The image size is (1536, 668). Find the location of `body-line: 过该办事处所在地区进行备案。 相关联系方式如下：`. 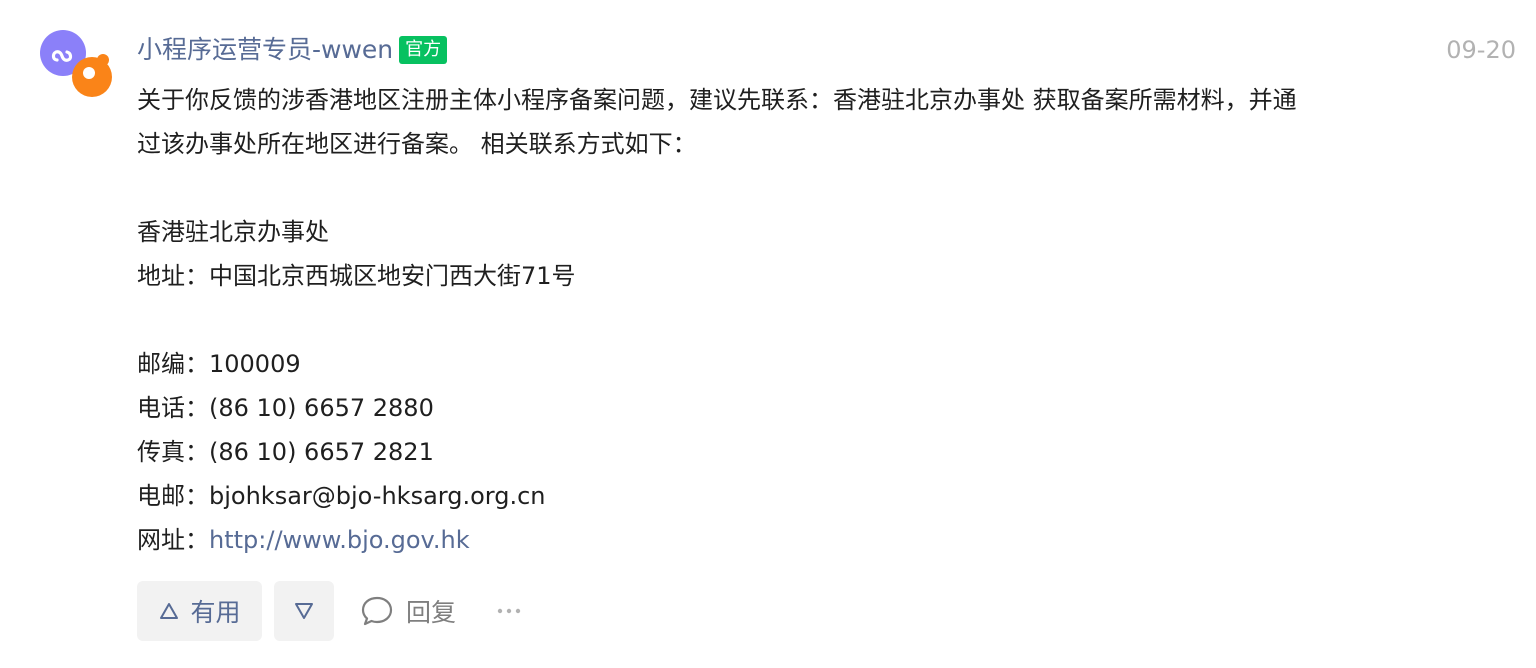

body-line: 过该办事处所在地区进行备案。 相关联系方式如下： is located at coordinates (417, 144).